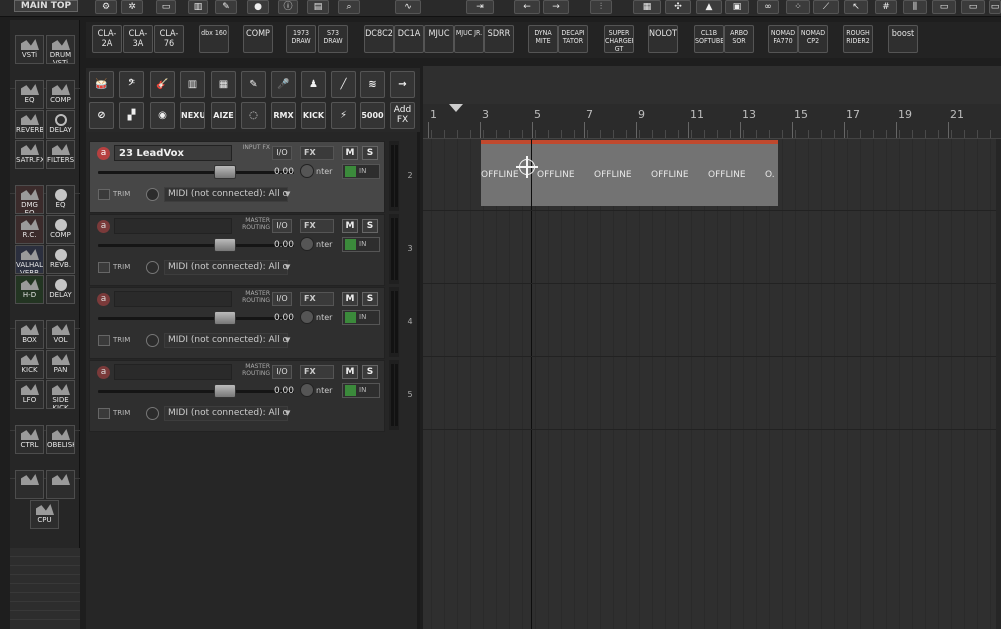 The width and height of the screenshot is (1001, 629). I want to click on tool2-icon: ✣, so click(678, 7).